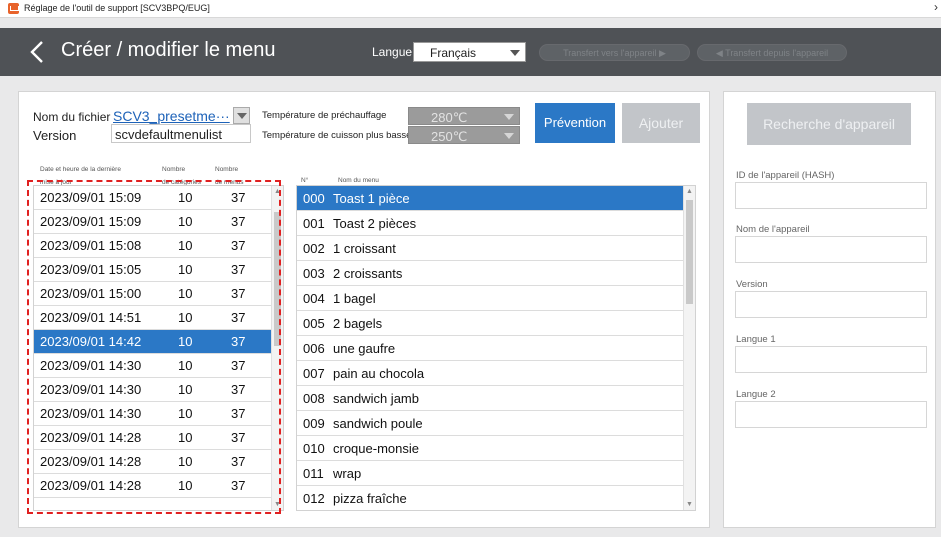 The width and height of the screenshot is (941, 537). Describe the element at coordinates (829, 124) in the screenshot. I see `device-search-button: Recherche d'appareil` at that location.